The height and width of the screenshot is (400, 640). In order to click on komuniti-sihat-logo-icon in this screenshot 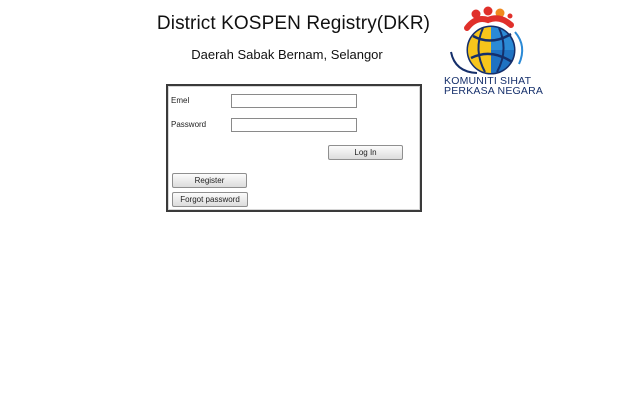, I will do `click(487, 40)`.